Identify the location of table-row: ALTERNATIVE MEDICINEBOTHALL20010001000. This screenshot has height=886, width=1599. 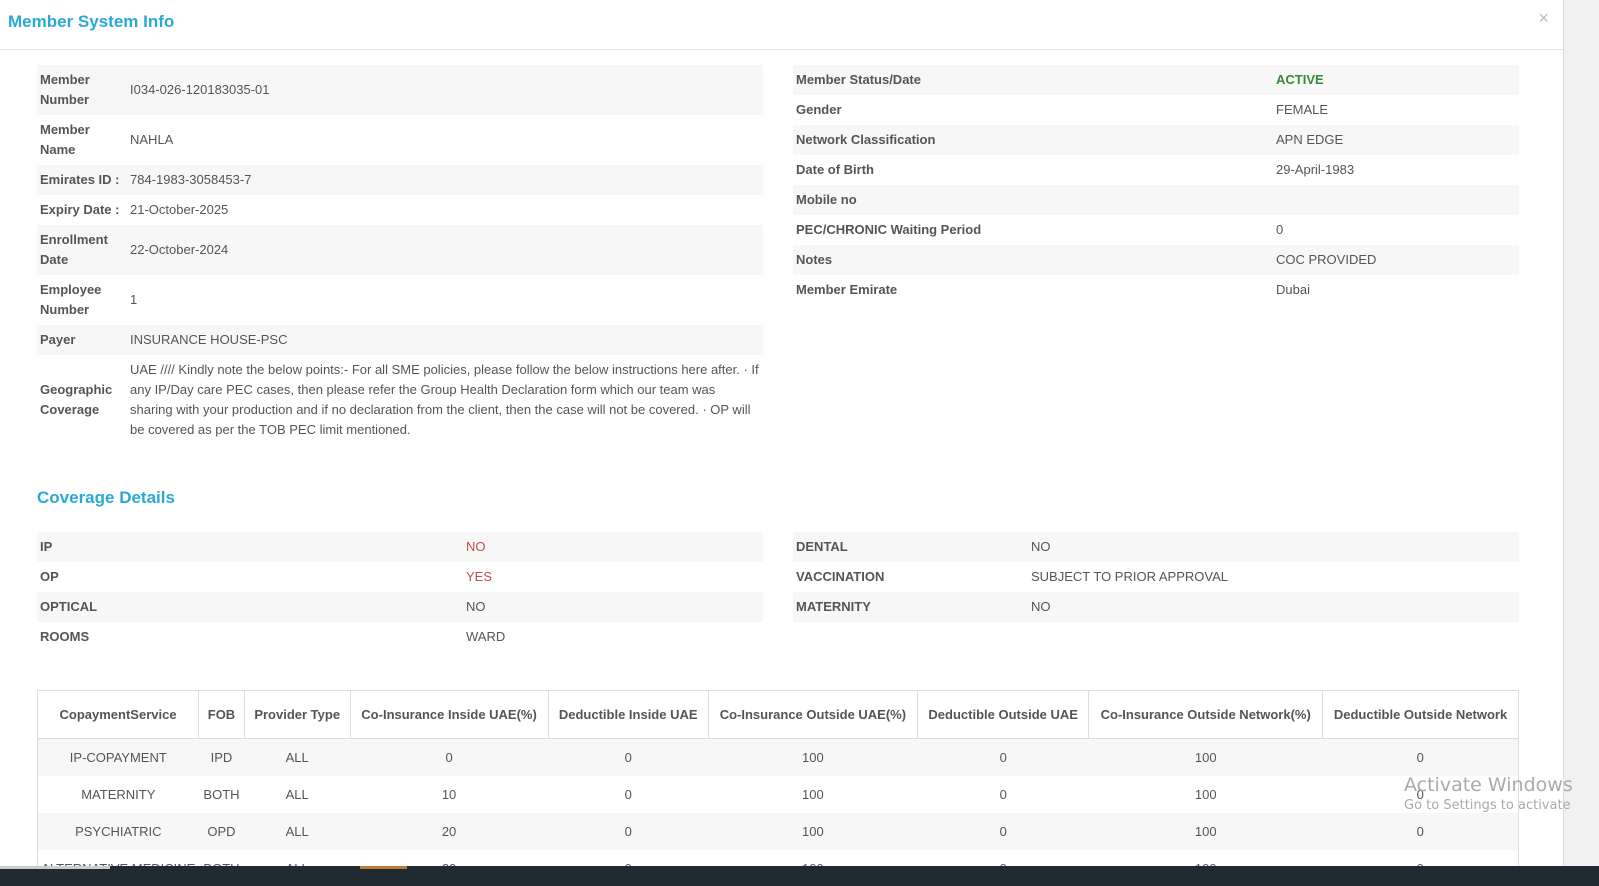
(778, 858).